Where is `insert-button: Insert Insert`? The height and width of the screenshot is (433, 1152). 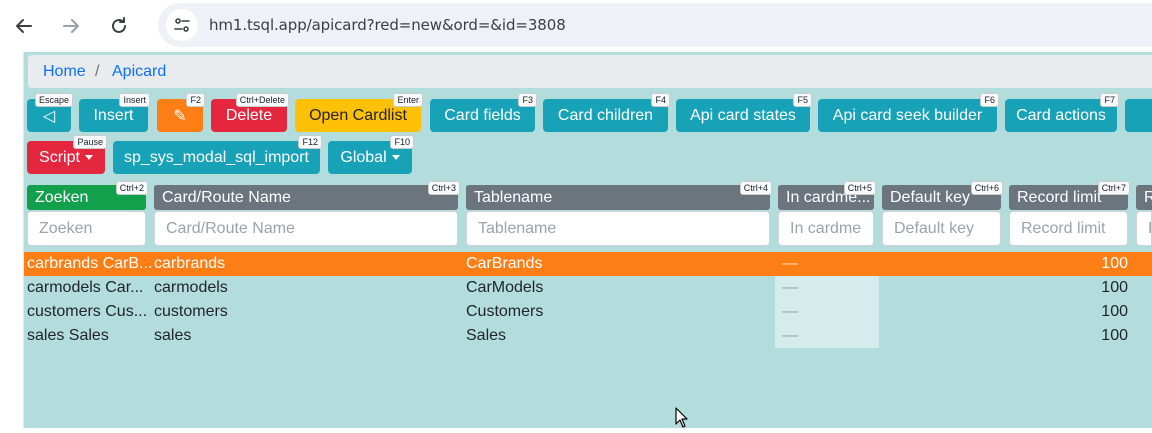
insert-button: Insert Insert is located at coordinates (114, 112).